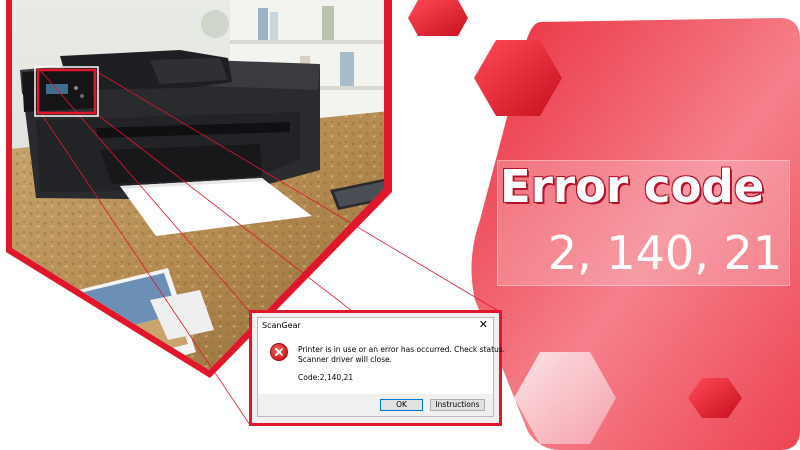 The width and height of the screenshot is (800, 450). What do you see at coordinates (401, 405) in the screenshot?
I see `ok-button: OK` at bounding box center [401, 405].